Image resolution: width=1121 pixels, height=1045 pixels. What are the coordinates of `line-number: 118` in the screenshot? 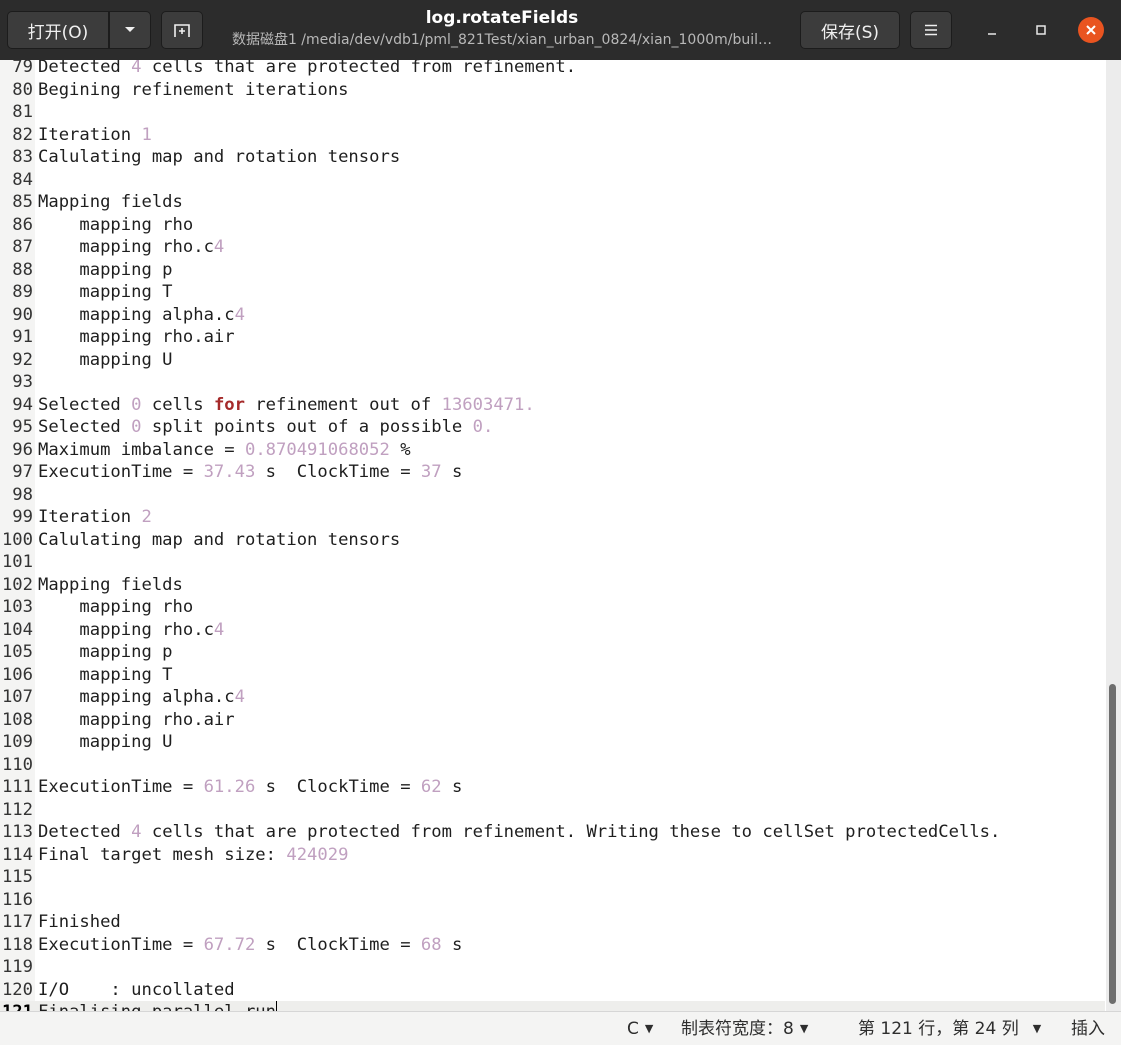 It's located at (17, 944).